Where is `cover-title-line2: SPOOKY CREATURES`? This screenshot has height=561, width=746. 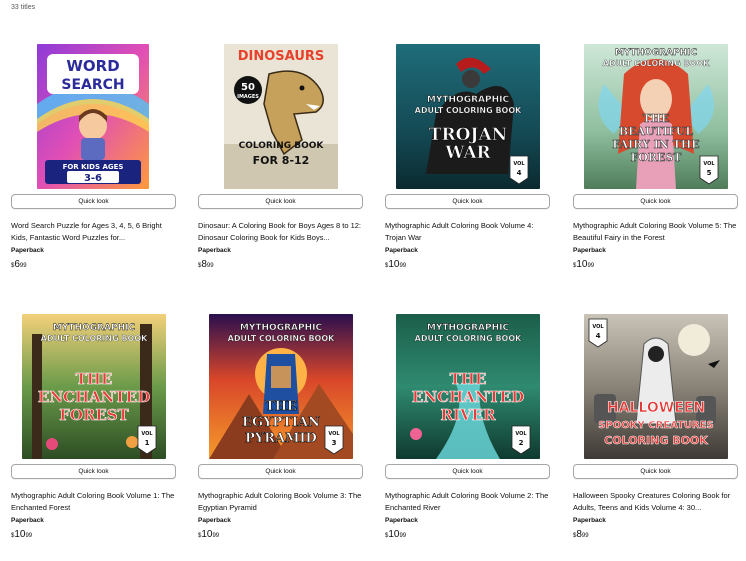
cover-title-line2: SPOOKY CREATURES is located at coordinates (656, 425).